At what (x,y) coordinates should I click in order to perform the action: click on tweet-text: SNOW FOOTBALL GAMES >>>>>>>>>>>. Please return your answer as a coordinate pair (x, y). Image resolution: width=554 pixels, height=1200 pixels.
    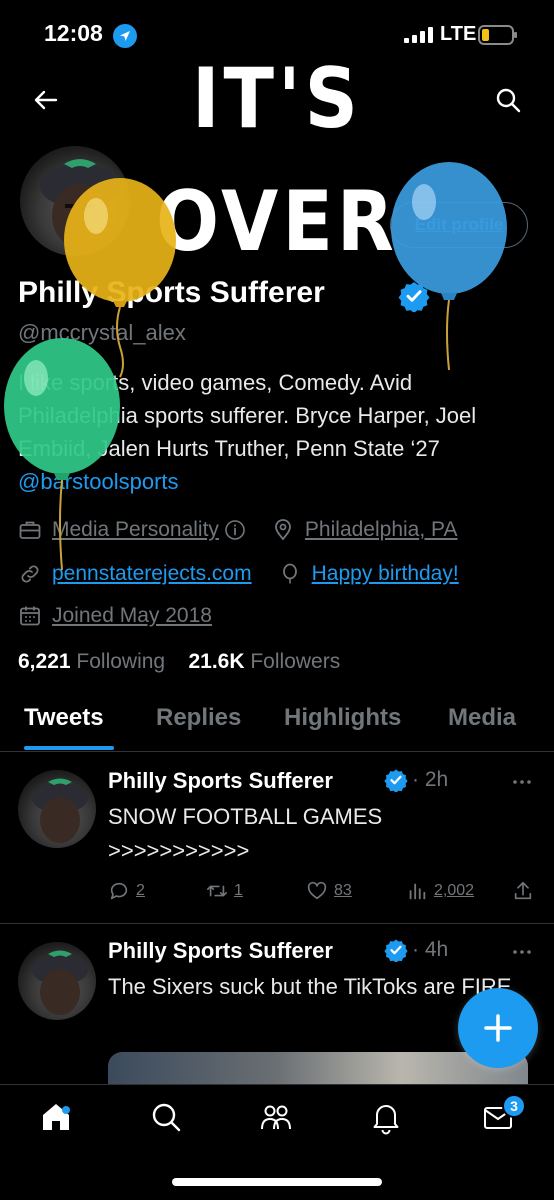
    Looking at the image, I should click on (245, 833).